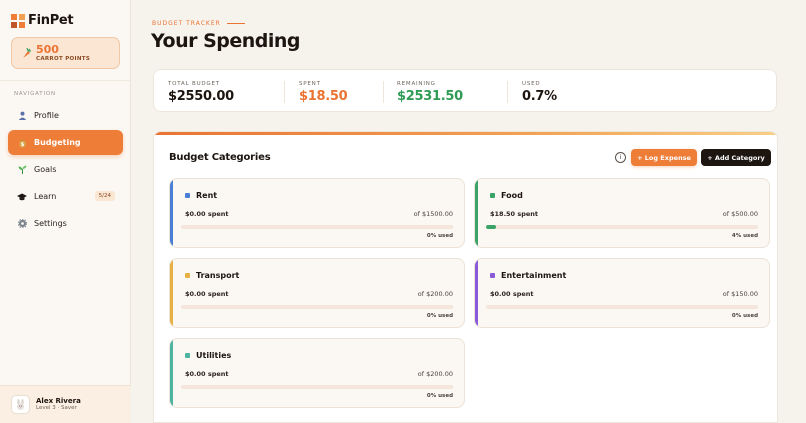 The height and width of the screenshot is (423, 806). I want to click on bunny-icon, so click(20, 404).